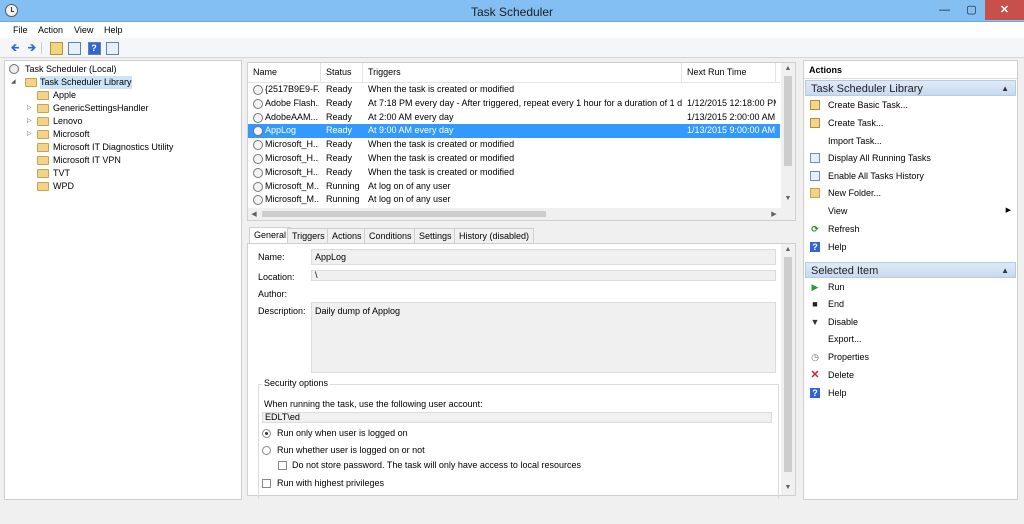 The width and height of the screenshot is (1024, 524). I want to click on forward-arrow-icon: 🡺, so click(32, 48).